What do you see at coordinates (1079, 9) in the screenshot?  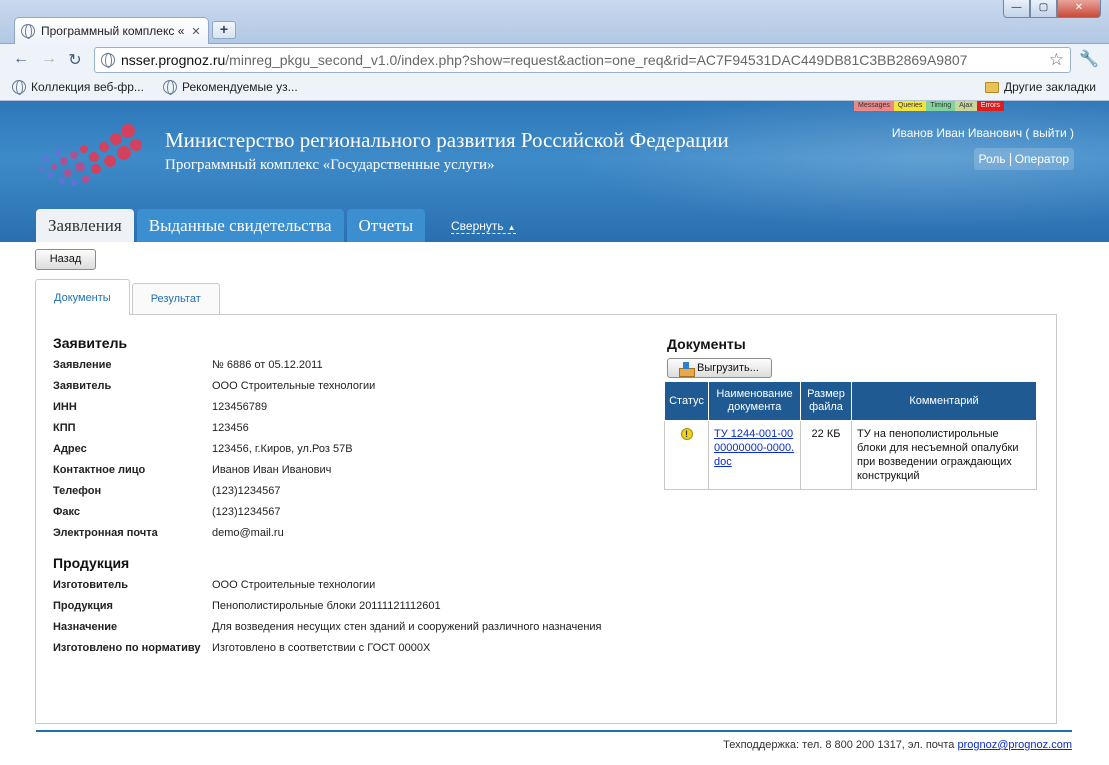 I see `window-close-button: ✕` at bounding box center [1079, 9].